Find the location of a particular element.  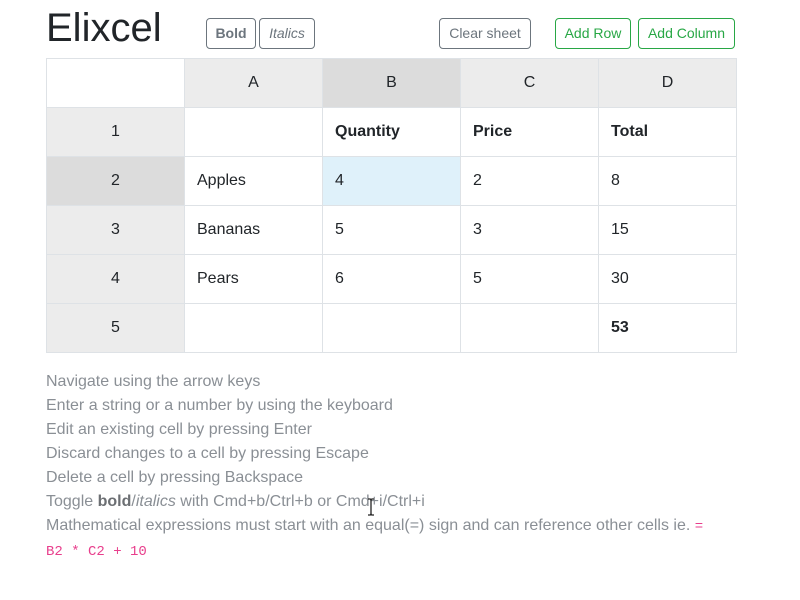

table-row: 1 Quantity Price Total is located at coordinates (391, 132).